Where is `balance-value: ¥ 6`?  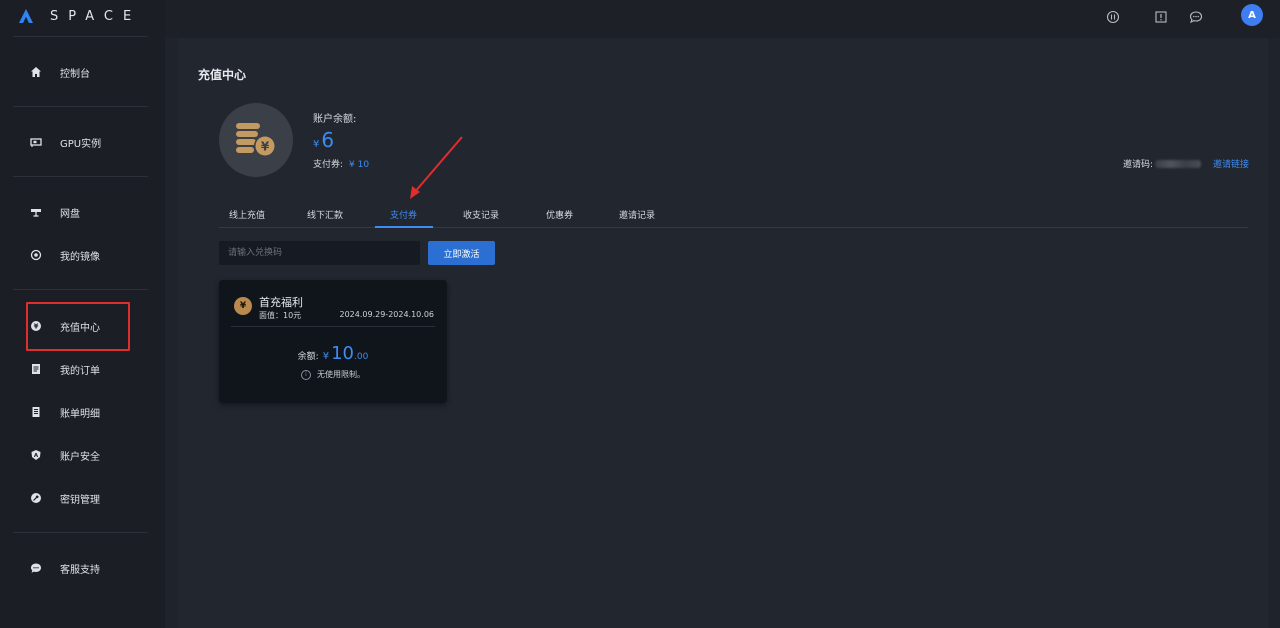
balance-value: ¥ 6 is located at coordinates (323, 140).